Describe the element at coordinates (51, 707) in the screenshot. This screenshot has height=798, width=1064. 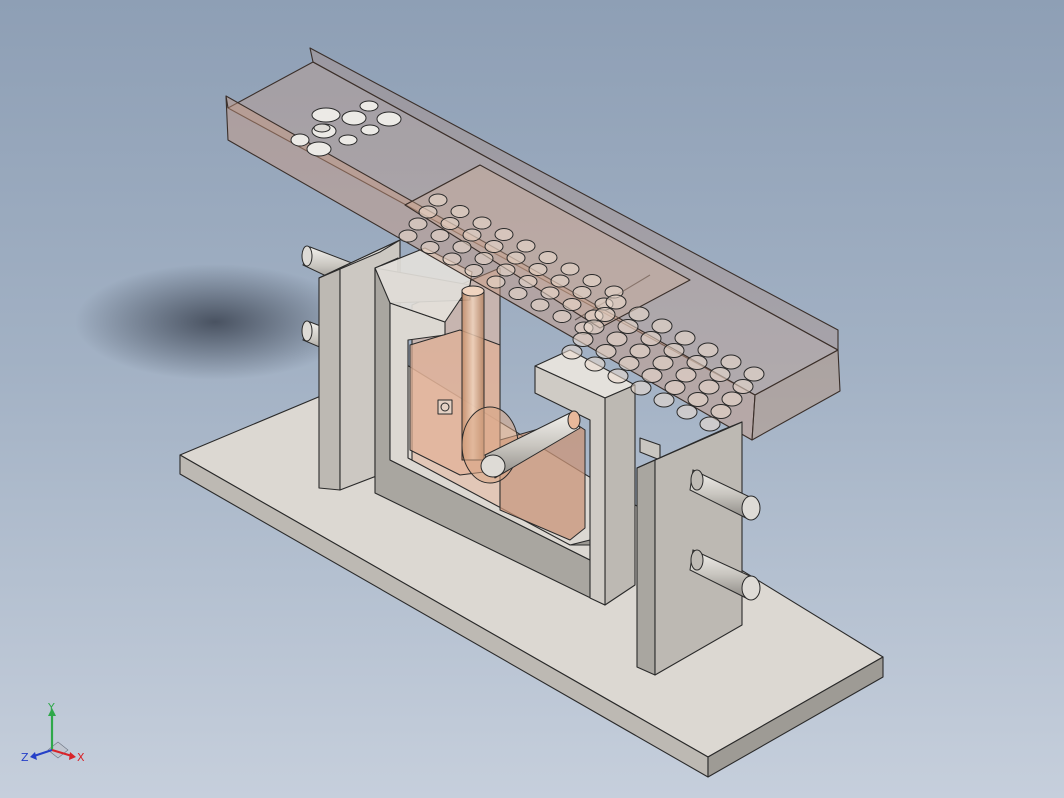
I see `y-axis-label: Y` at that location.